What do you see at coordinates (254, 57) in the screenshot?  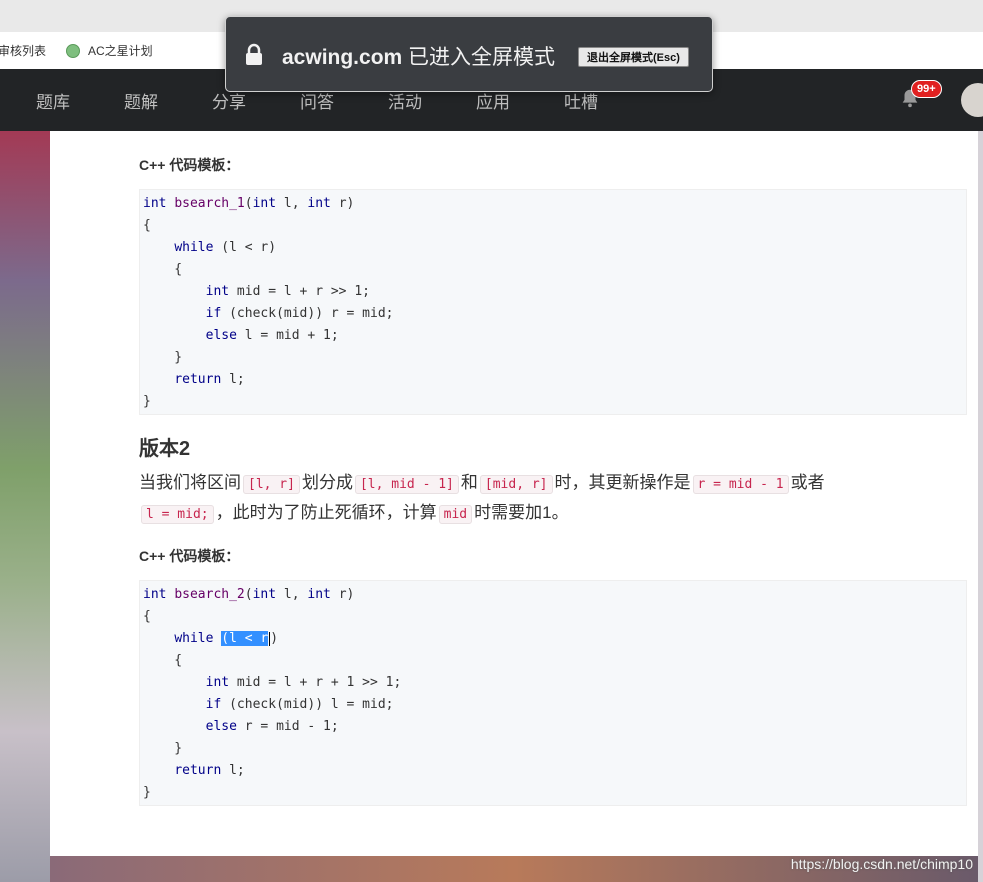 I see `lock-icon` at bounding box center [254, 57].